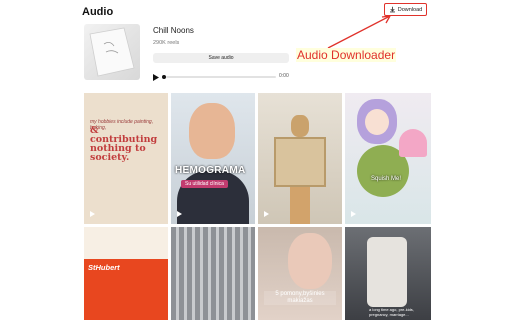  What do you see at coordinates (346, 55) in the screenshot?
I see `annotation-label: Audio Downloader` at bounding box center [346, 55].